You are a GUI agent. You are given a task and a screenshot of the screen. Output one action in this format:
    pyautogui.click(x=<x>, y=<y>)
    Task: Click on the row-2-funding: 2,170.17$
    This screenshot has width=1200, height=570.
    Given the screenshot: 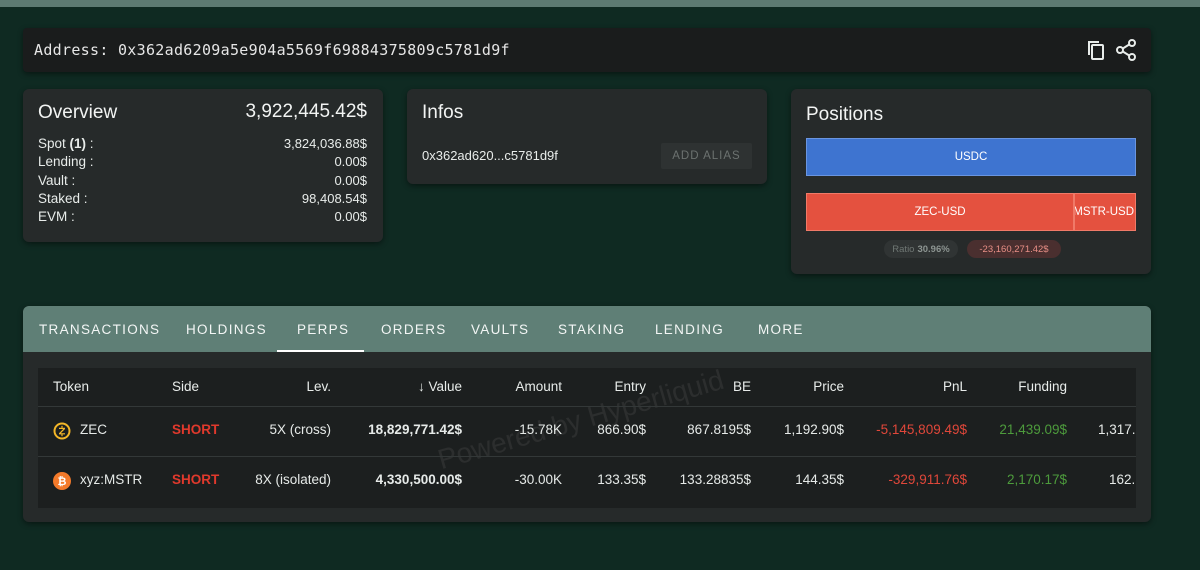 What is the action you would take?
    pyautogui.click(x=1036, y=479)
    